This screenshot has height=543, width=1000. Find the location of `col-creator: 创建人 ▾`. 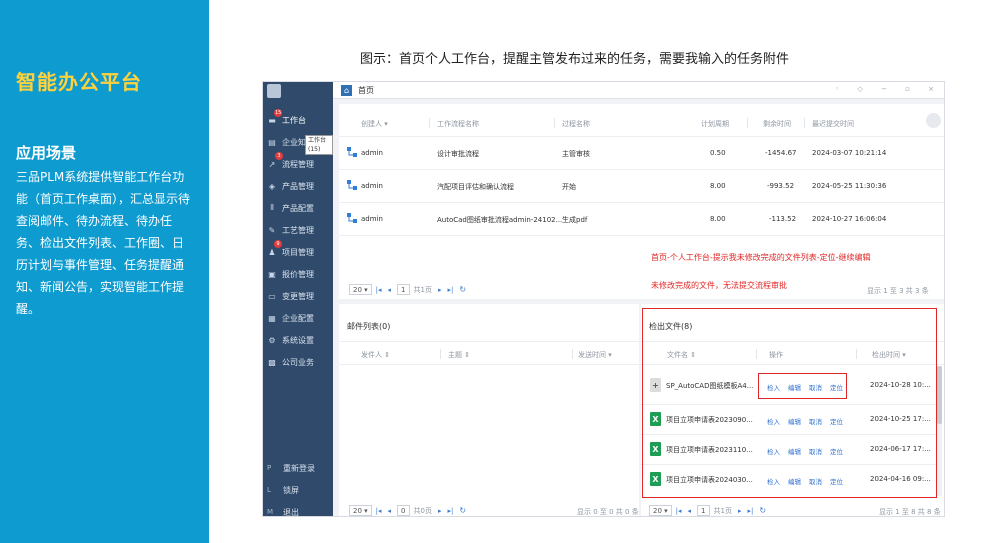

col-creator: 创建人 ▾ is located at coordinates (374, 124).